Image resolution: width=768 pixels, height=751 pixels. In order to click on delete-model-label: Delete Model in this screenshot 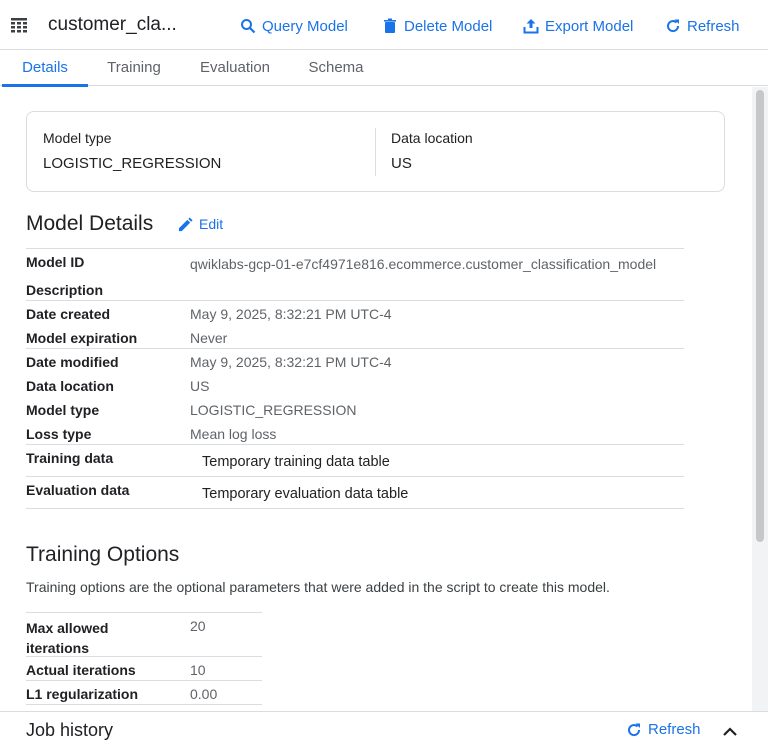, I will do `click(448, 26)`.